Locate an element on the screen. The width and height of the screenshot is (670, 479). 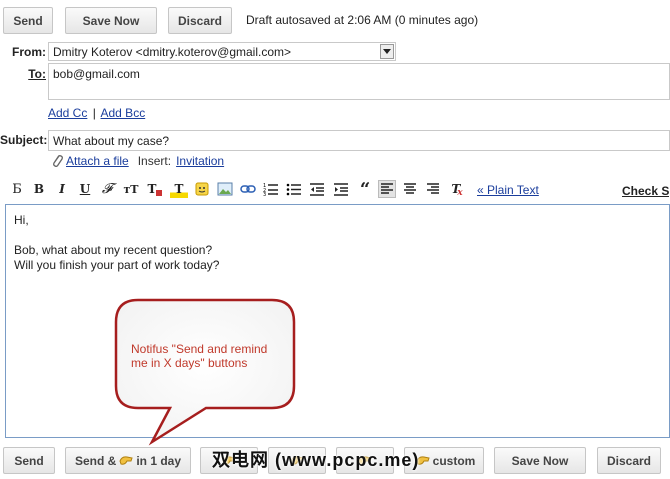
send-and-label: Send & is located at coordinates (95, 460).